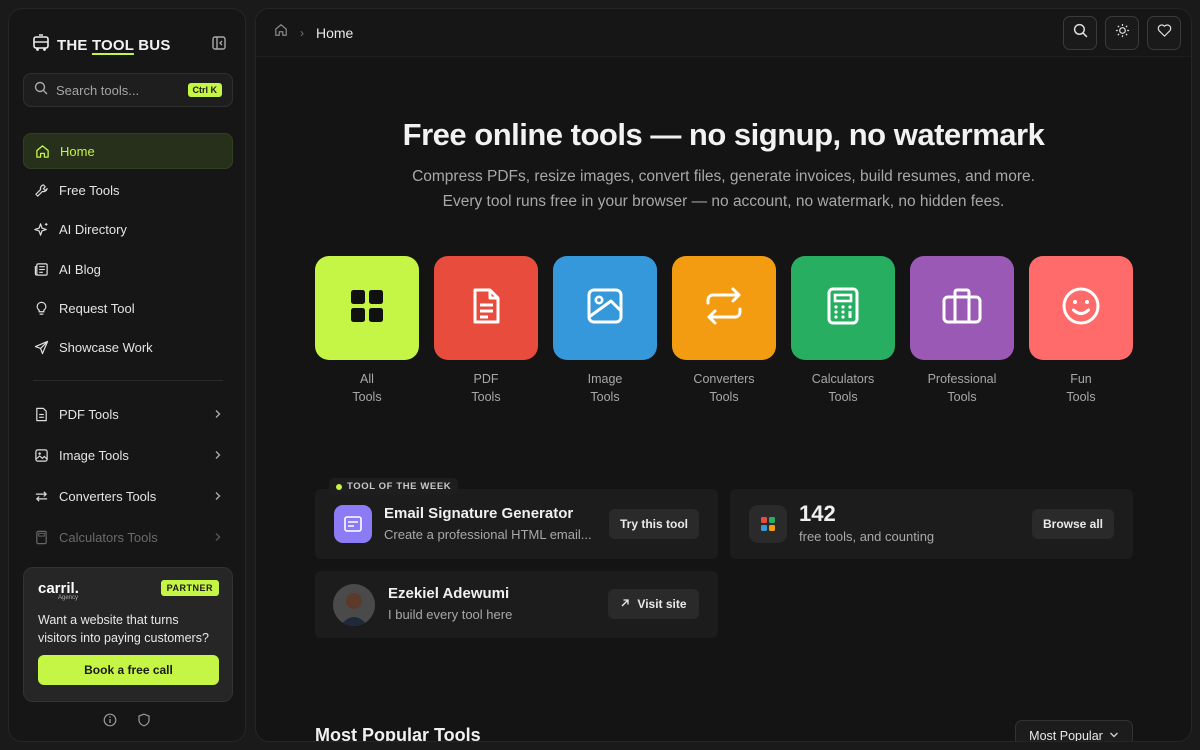  Describe the element at coordinates (1073, 524) in the screenshot. I see `browse-all-button: Browse all` at that location.